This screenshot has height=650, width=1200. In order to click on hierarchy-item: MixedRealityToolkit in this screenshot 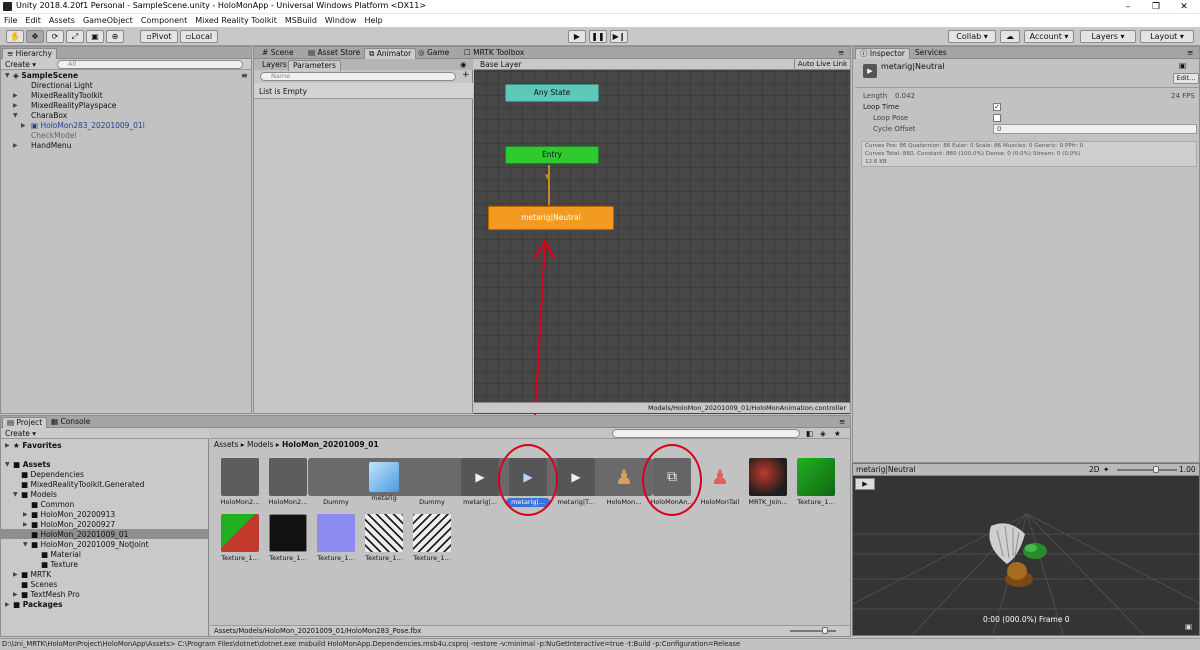, I will do `click(67, 95)`.